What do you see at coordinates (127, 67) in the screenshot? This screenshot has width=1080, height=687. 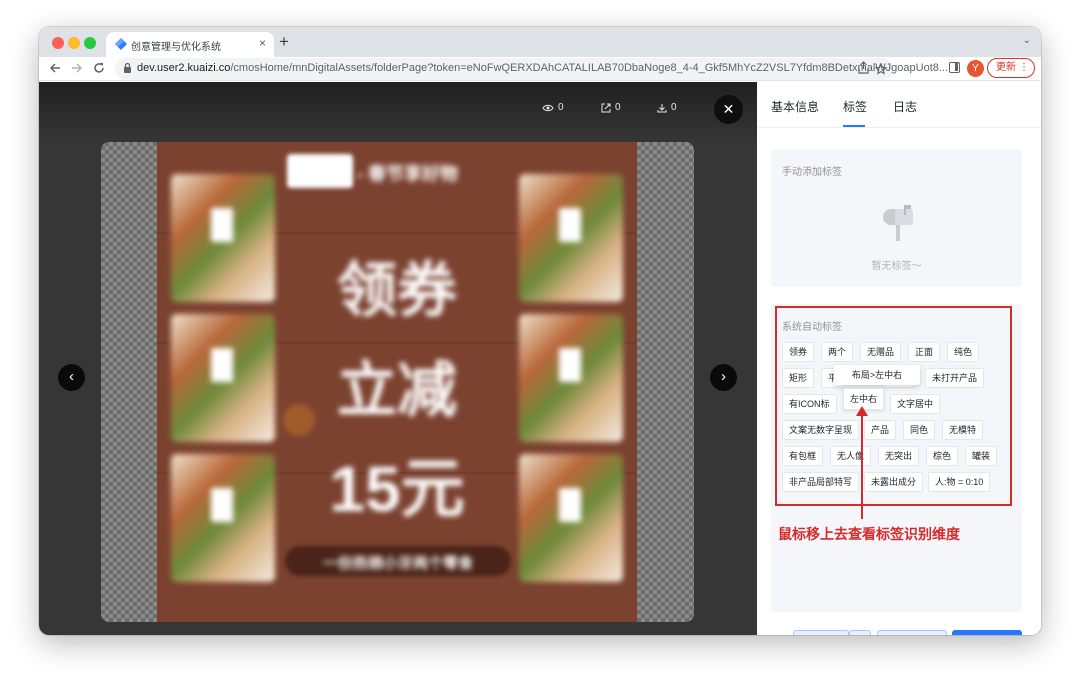 I see `lock-icon` at bounding box center [127, 67].